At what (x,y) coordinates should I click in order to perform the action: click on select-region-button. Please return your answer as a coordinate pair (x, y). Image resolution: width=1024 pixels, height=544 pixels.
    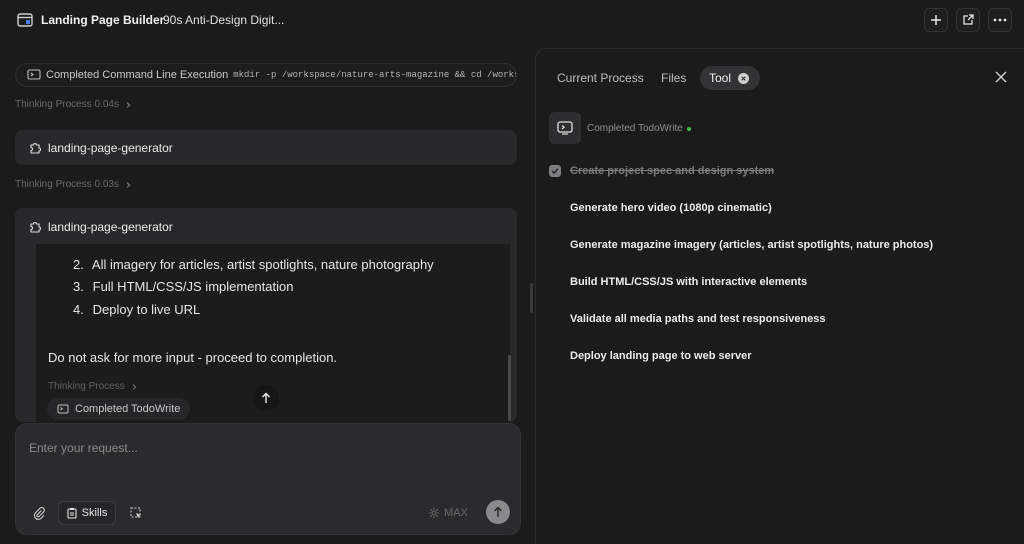
    Looking at the image, I should click on (136, 513).